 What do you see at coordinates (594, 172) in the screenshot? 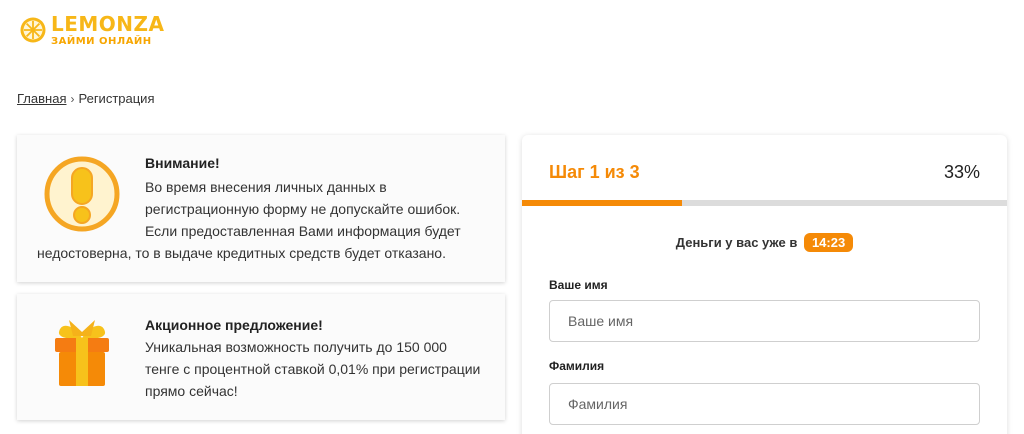
I see `step-indicator: Шаг 1 из 3` at bounding box center [594, 172].